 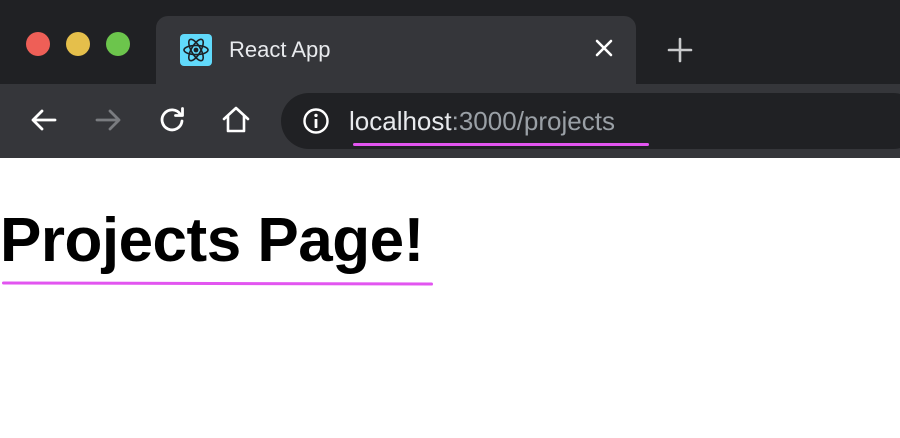 What do you see at coordinates (316, 121) in the screenshot?
I see `info-icon` at bounding box center [316, 121].